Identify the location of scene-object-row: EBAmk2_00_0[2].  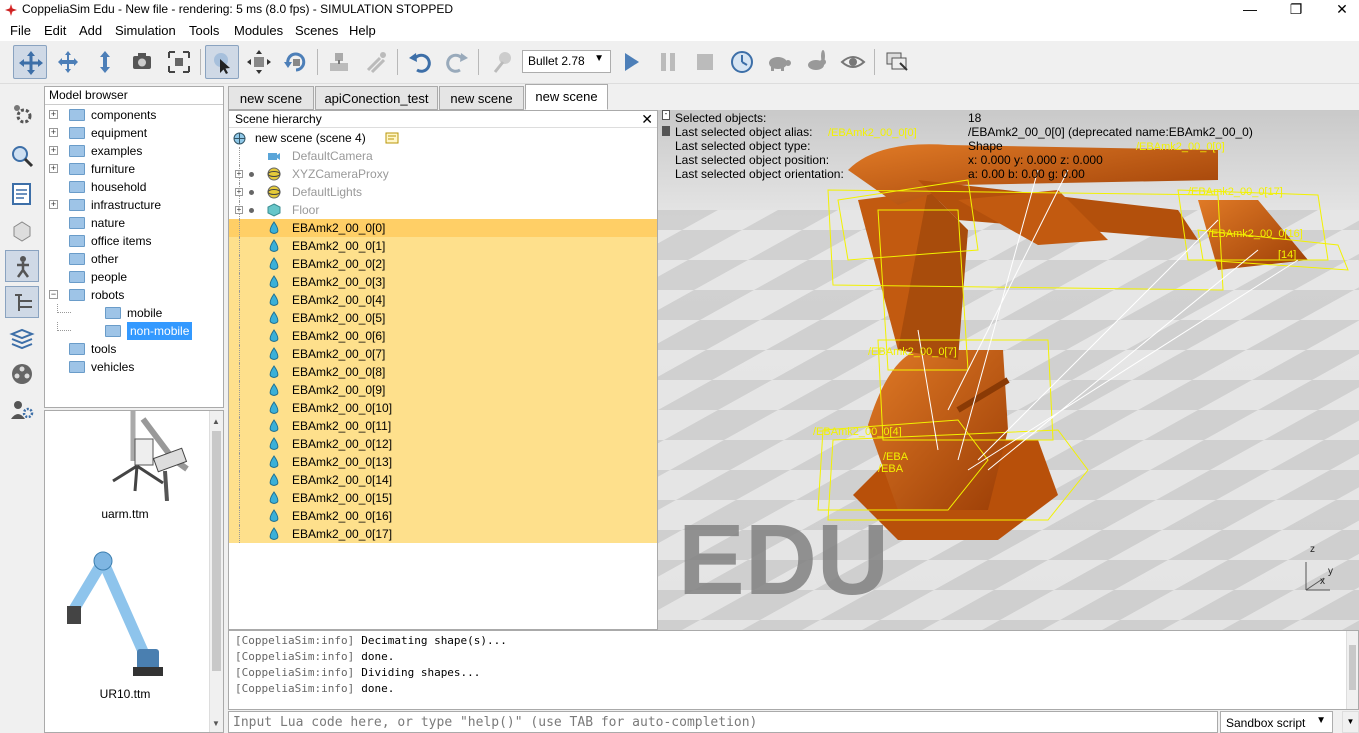
(443, 264).